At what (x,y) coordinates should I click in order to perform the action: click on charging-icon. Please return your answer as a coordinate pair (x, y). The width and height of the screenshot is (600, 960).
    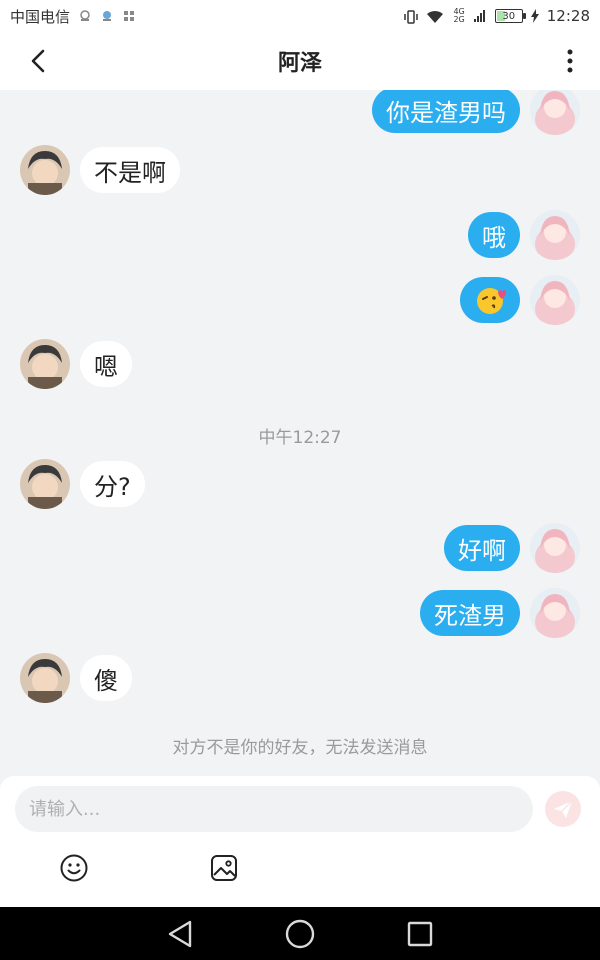
    Looking at the image, I should click on (534, 16).